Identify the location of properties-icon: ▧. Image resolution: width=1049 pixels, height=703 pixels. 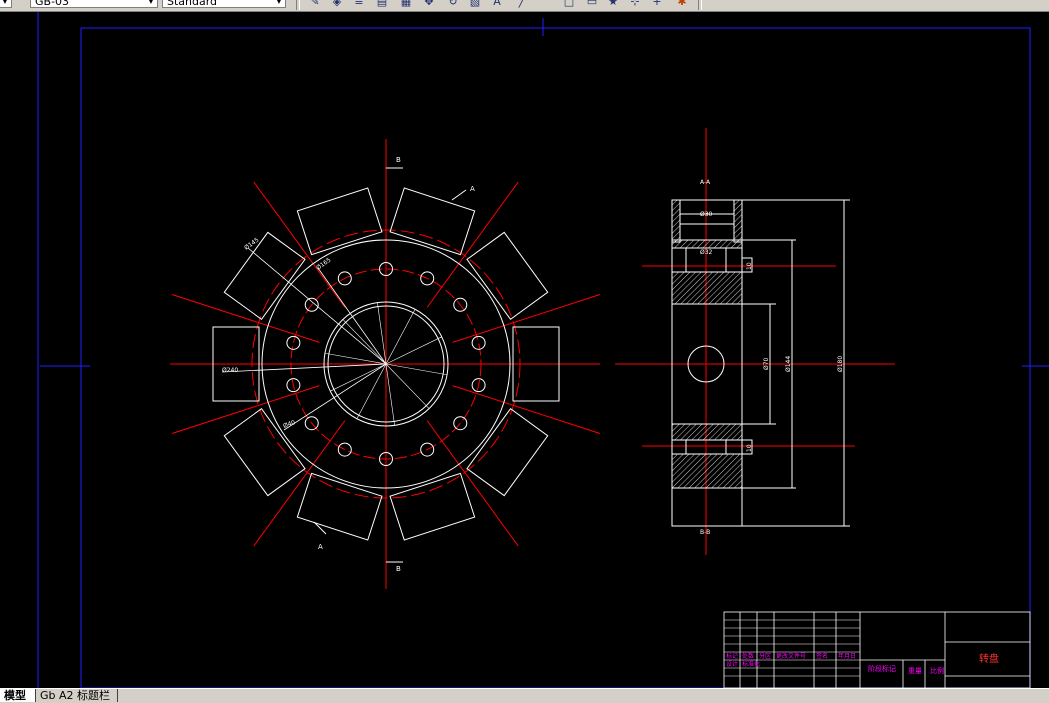
(475, 4).